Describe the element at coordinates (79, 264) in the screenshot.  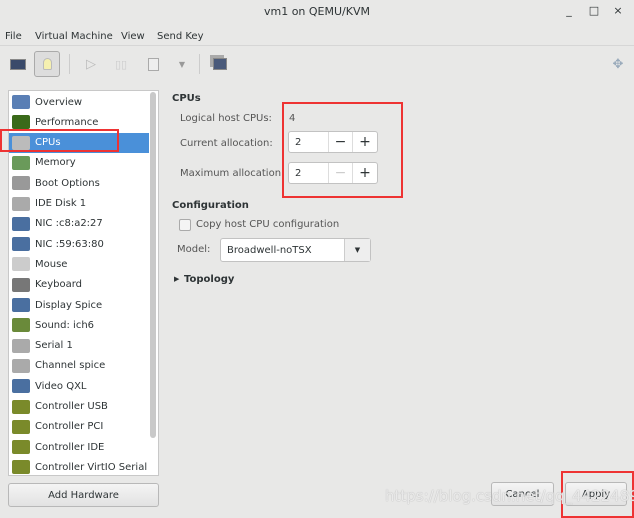
I see `sidebar-item-mouse: Mouse` at that location.